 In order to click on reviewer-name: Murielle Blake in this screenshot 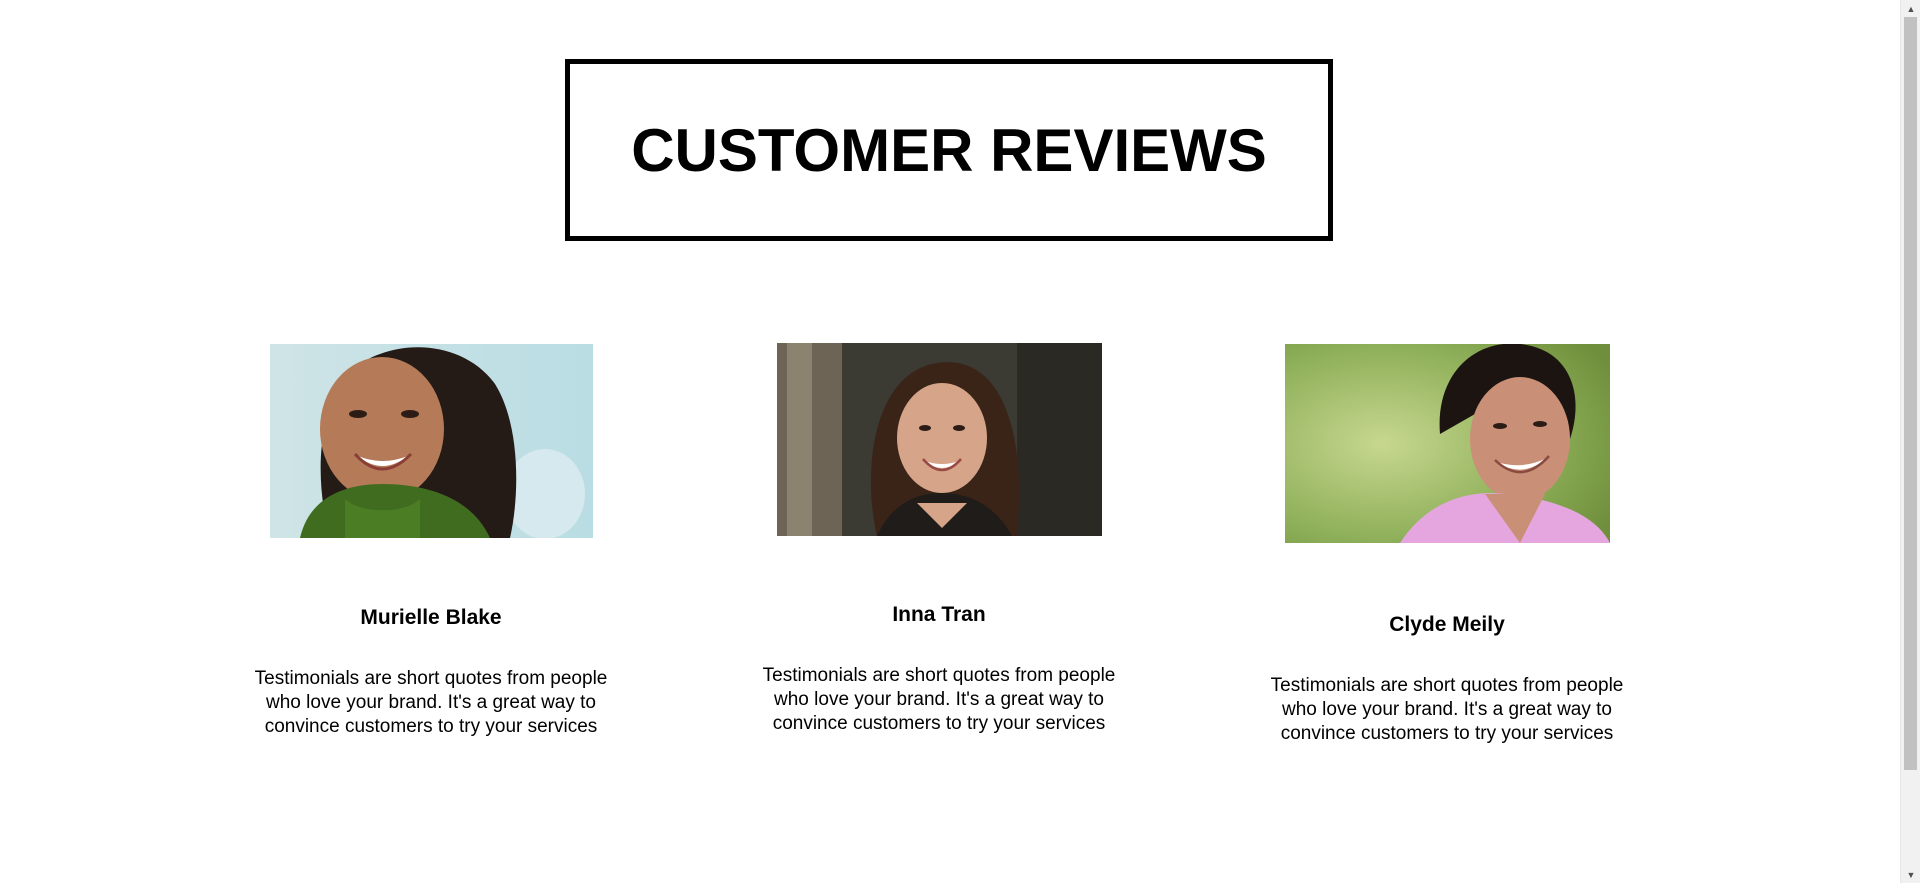, I will do `click(431, 617)`.